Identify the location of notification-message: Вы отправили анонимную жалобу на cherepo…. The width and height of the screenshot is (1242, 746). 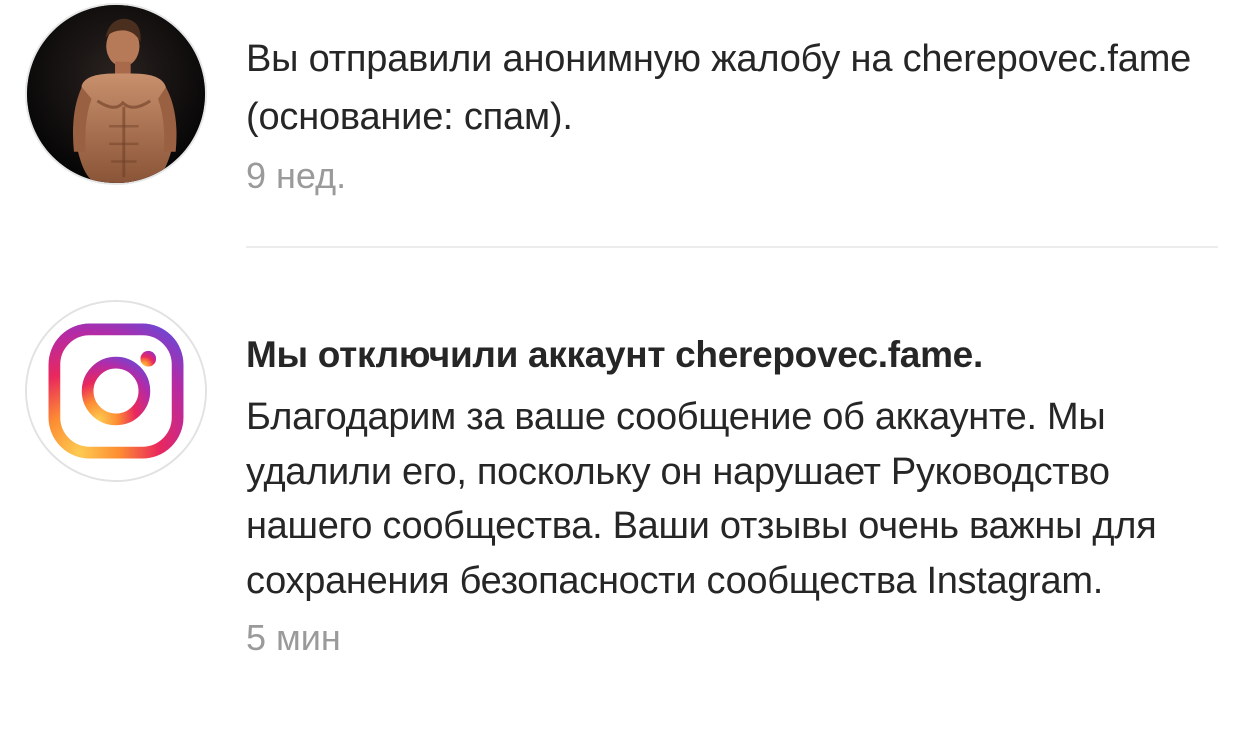
(719, 88).